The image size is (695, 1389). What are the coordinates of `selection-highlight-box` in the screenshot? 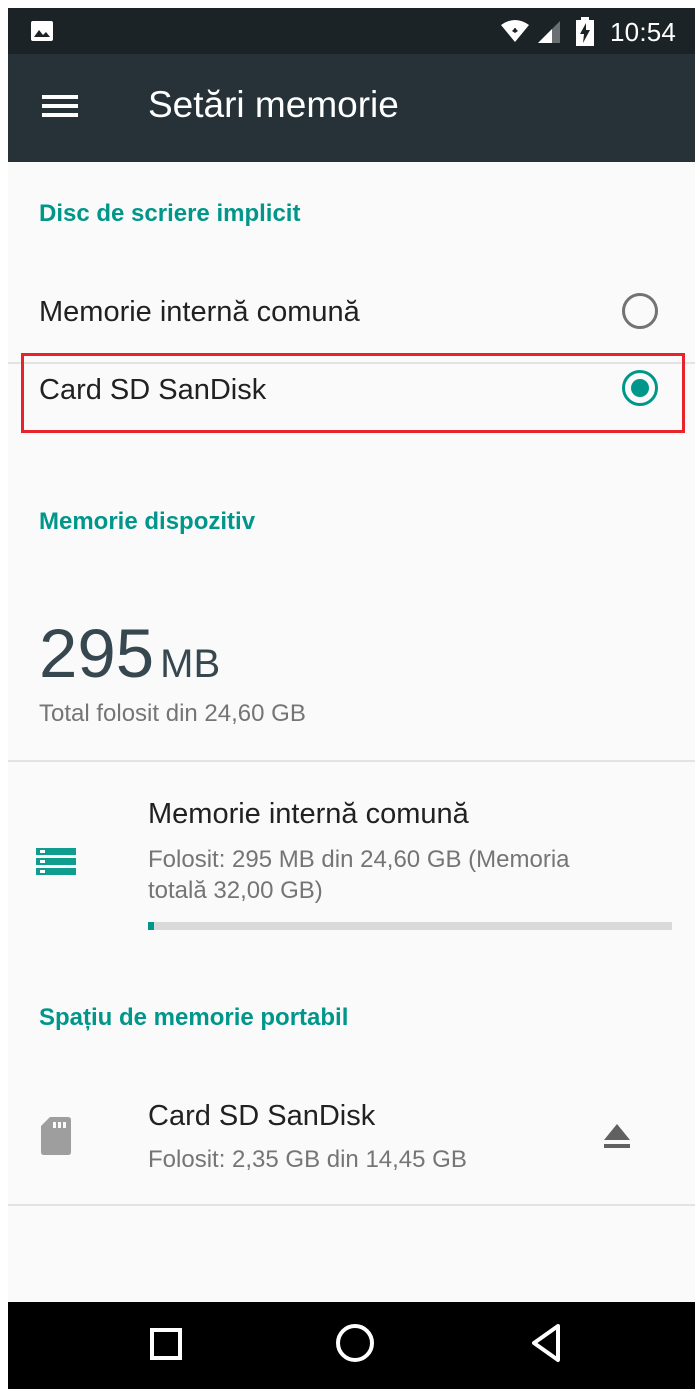 It's located at (353, 393).